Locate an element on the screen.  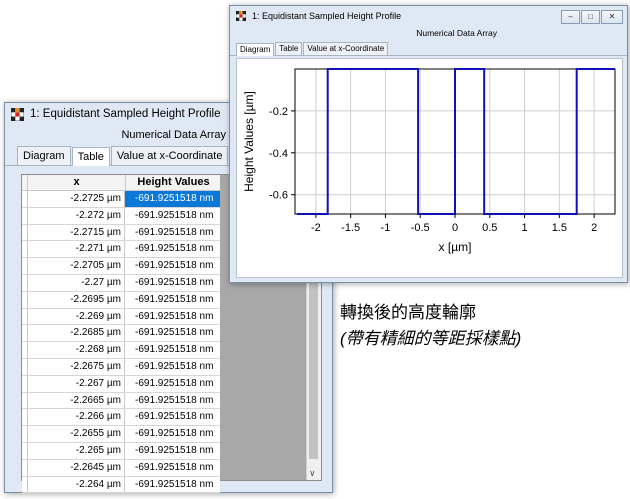
table-row: -2.2675 µm -691.9251518 nm is located at coordinates (121, 367).